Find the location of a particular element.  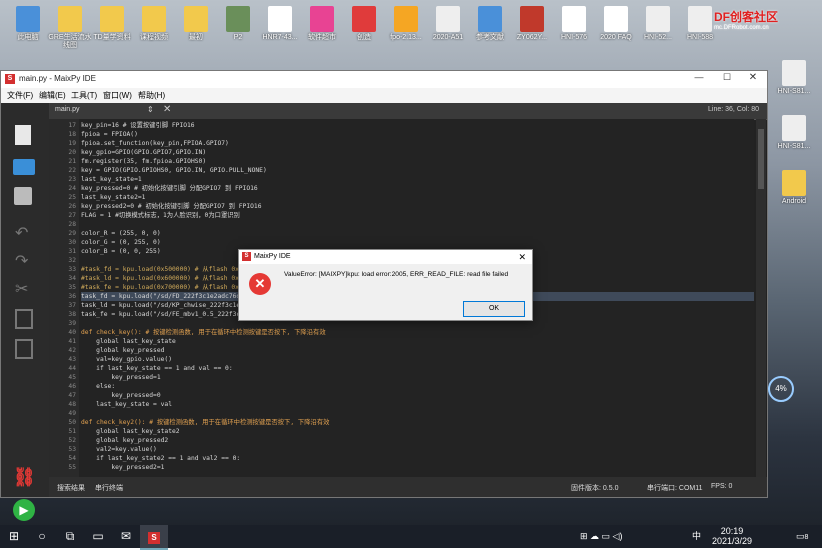

menu-tools: 工具(T) is located at coordinates (84, 95).